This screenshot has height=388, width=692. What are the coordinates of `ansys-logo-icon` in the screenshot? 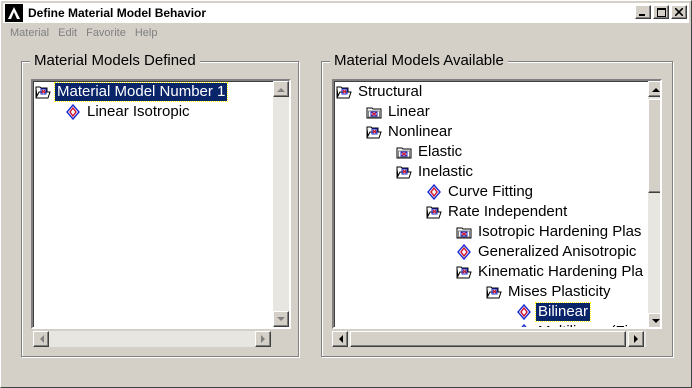 It's located at (14, 13).